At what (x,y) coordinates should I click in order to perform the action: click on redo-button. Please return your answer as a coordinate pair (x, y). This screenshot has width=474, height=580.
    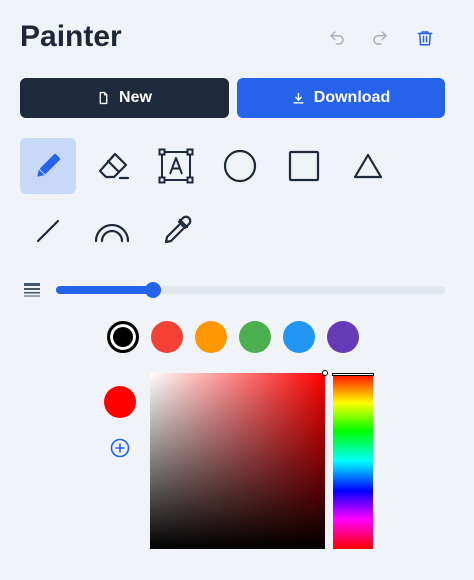
    Looking at the image, I should click on (380, 38).